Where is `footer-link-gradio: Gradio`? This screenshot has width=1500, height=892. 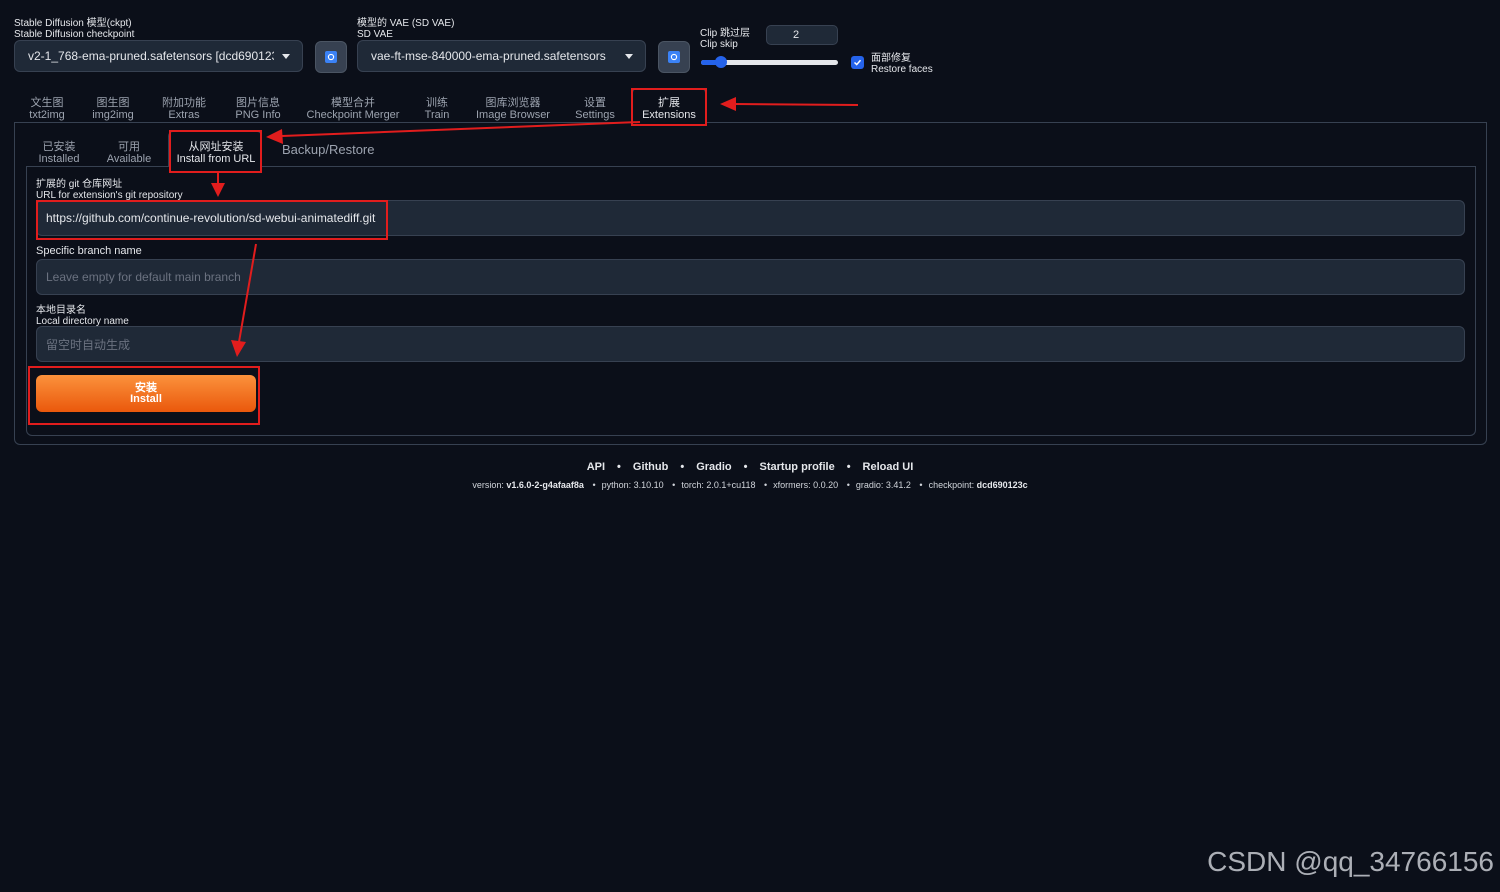
footer-link-gradio: Gradio is located at coordinates (713, 467).